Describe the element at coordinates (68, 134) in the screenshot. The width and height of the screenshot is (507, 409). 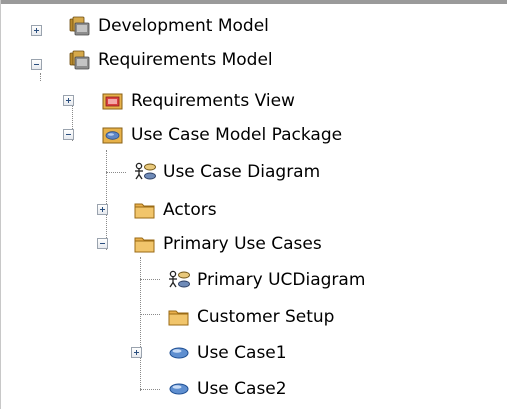
I see `collapse-toggle-use-case-model-package` at that location.